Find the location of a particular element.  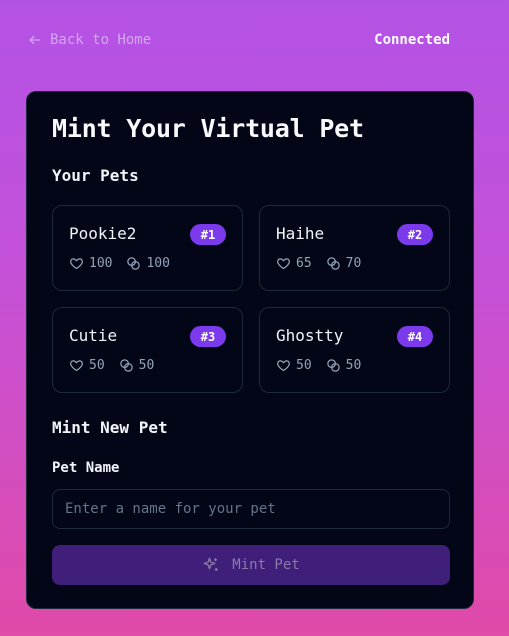

pet-id-badge: #3 is located at coordinates (208, 336).